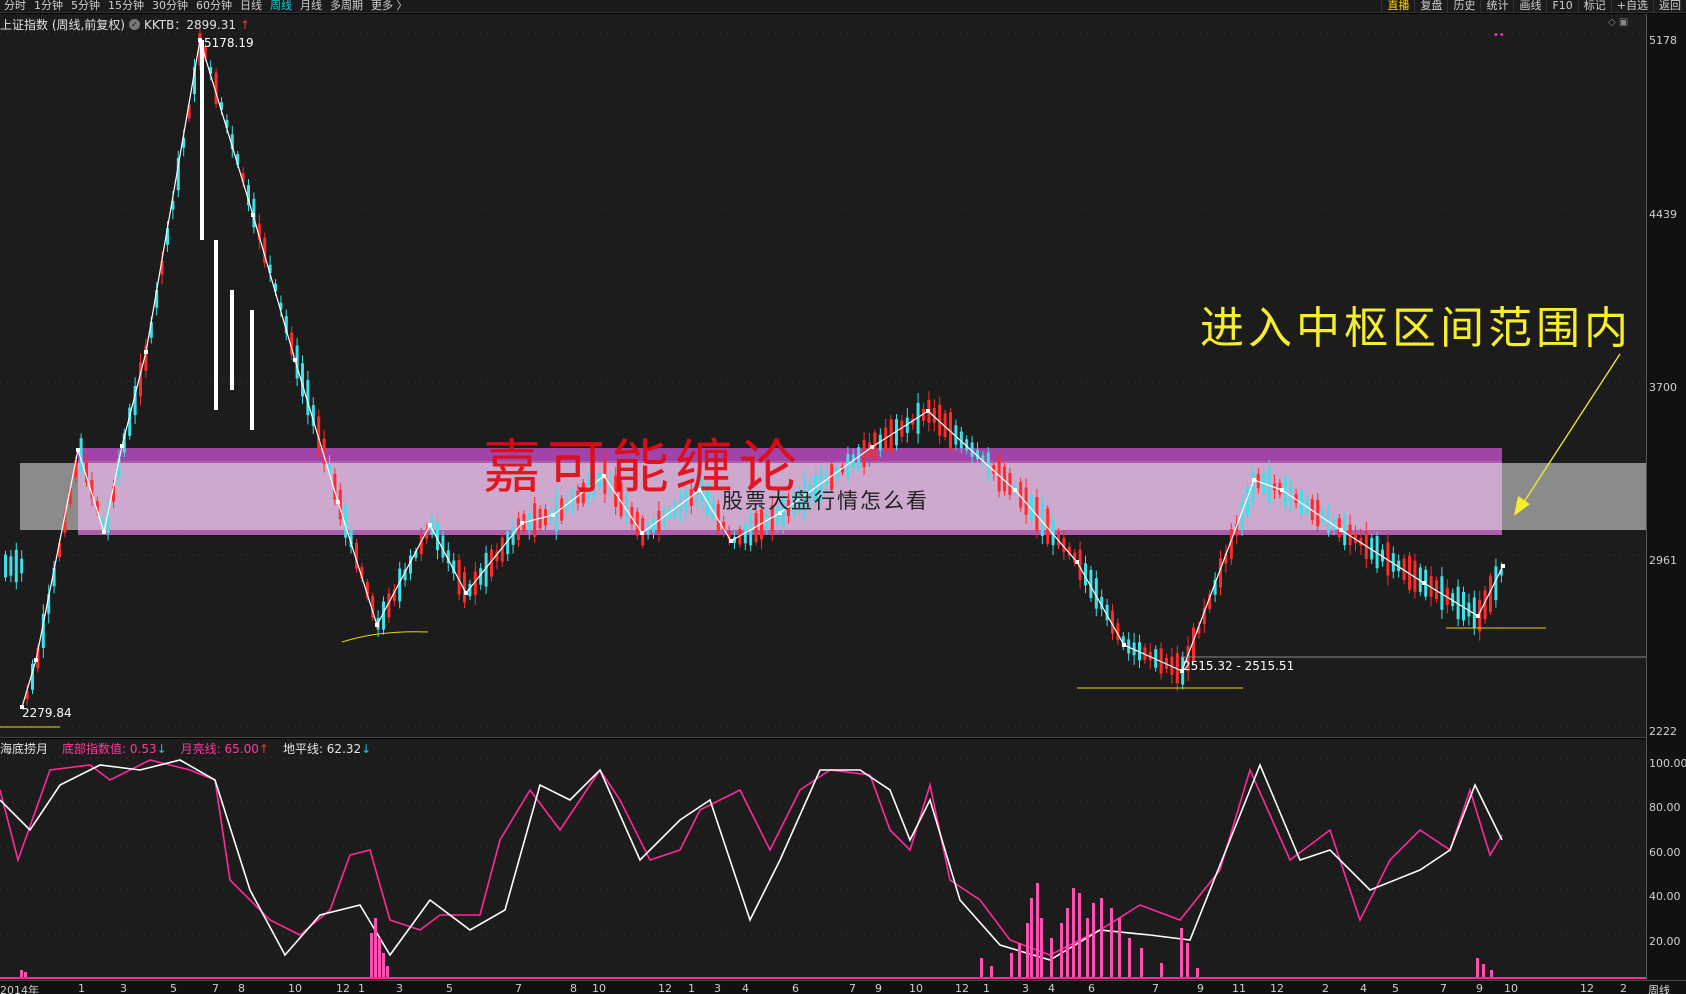  Describe the element at coordinates (62, 25) in the screenshot. I see `index-title: 上证指数 (周线,前复权)` at that location.